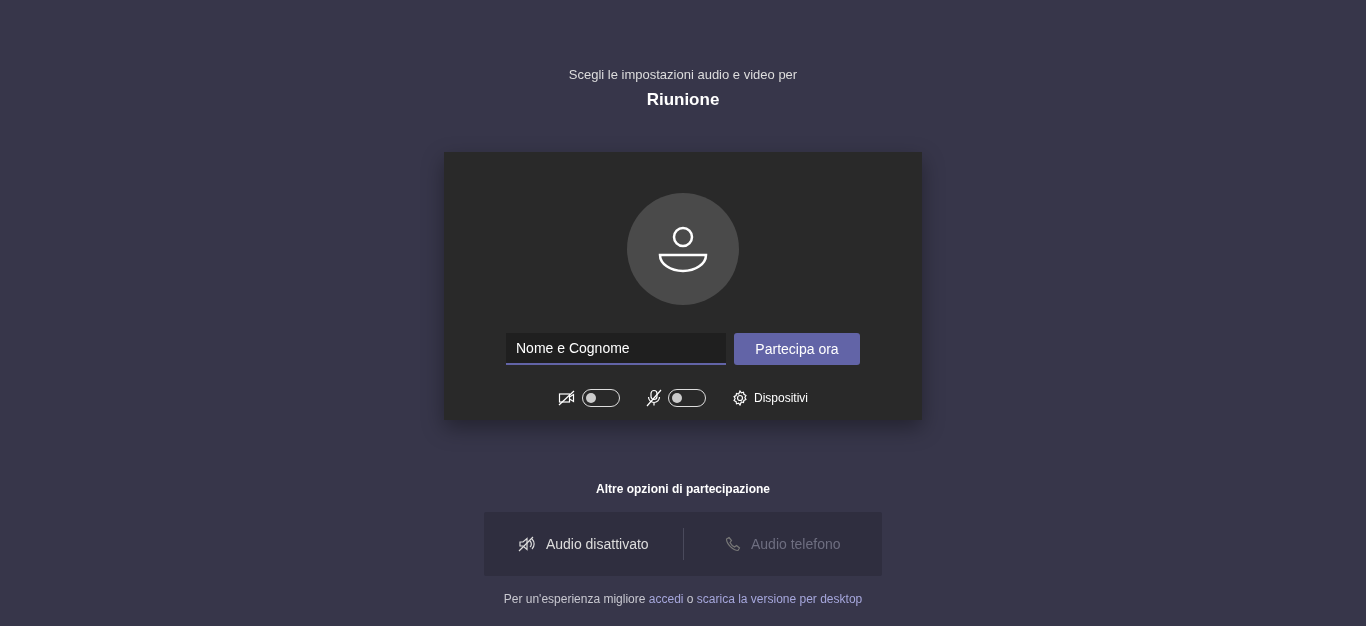 The image size is (1366, 626). What do you see at coordinates (779, 599) in the screenshot?
I see `download-desktop-link: scarica la versione per desktop` at bounding box center [779, 599].